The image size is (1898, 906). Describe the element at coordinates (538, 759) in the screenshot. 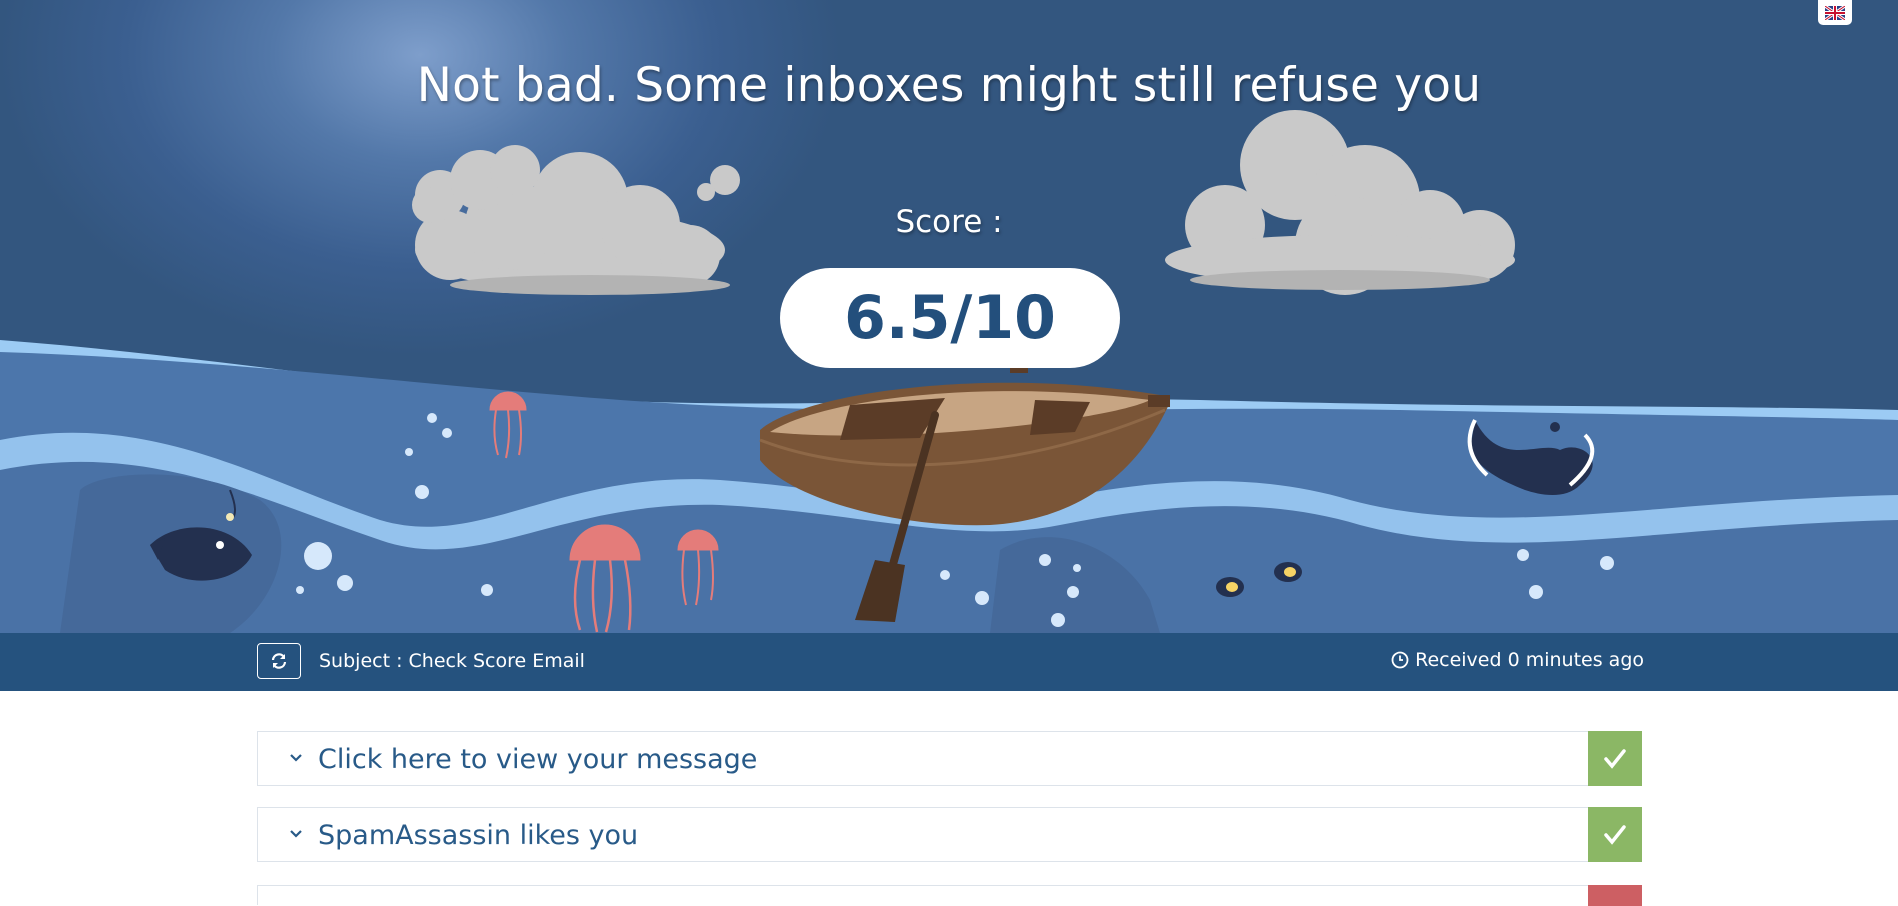

I see `check-label: Click here to view your message` at that location.